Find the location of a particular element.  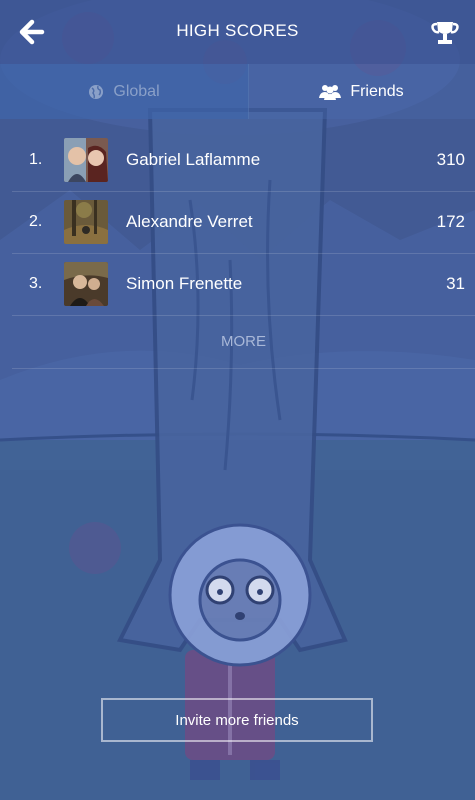

tab-global-label: Global is located at coordinates (136, 91).